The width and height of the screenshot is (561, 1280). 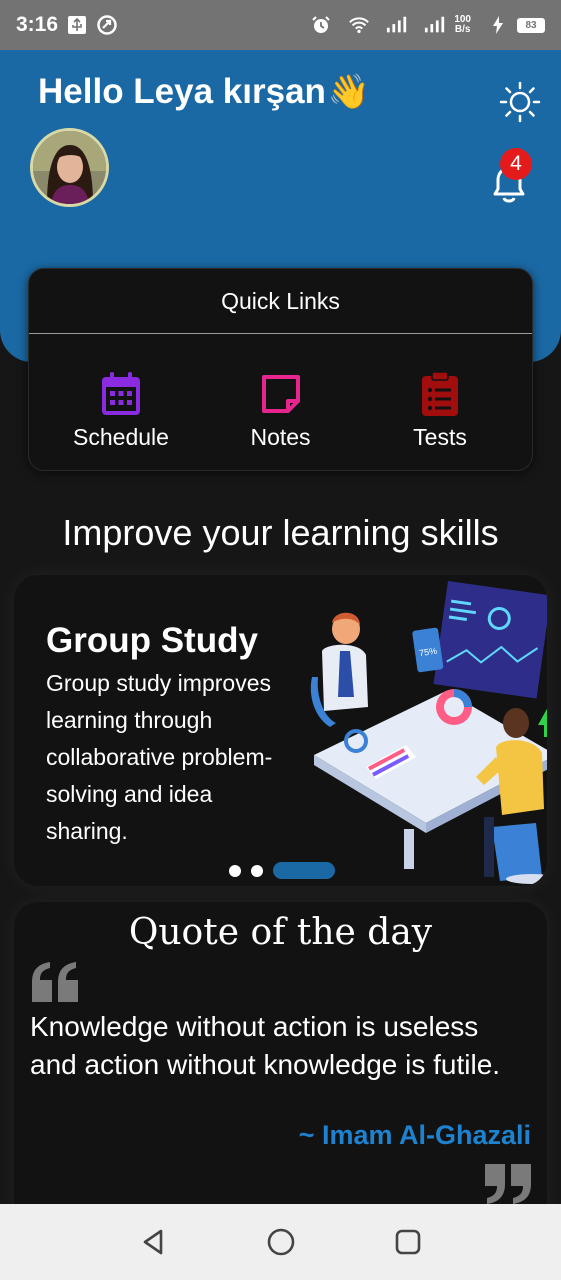 What do you see at coordinates (121, 437) in the screenshot?
I see `quick-link-label: Schedule` at bounding box center [121, 437].